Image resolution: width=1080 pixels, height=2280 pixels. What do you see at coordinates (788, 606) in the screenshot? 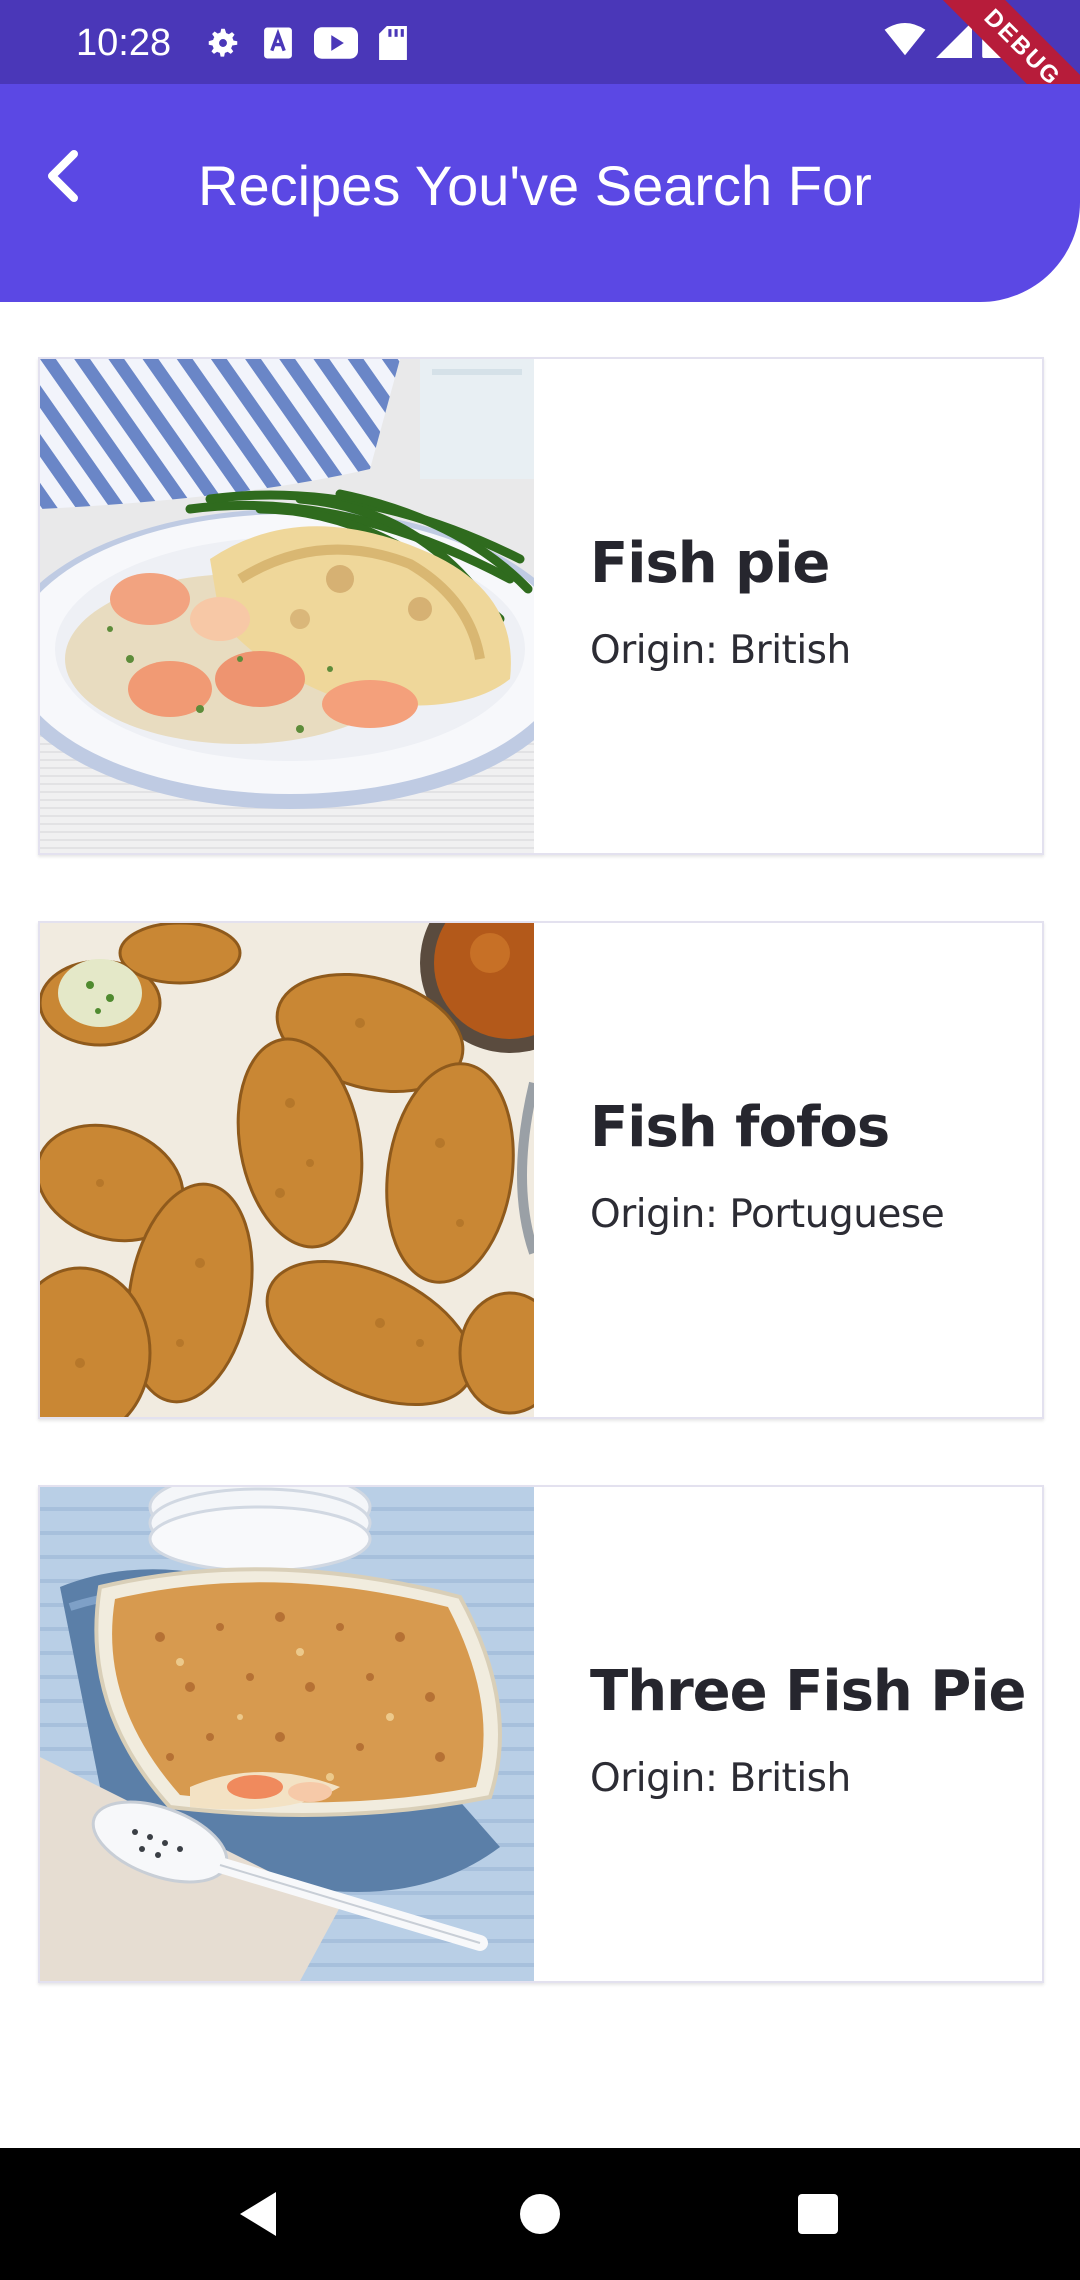
I see `recipe-info: Fish pie Origin: British` at bounding box center [788, 606].